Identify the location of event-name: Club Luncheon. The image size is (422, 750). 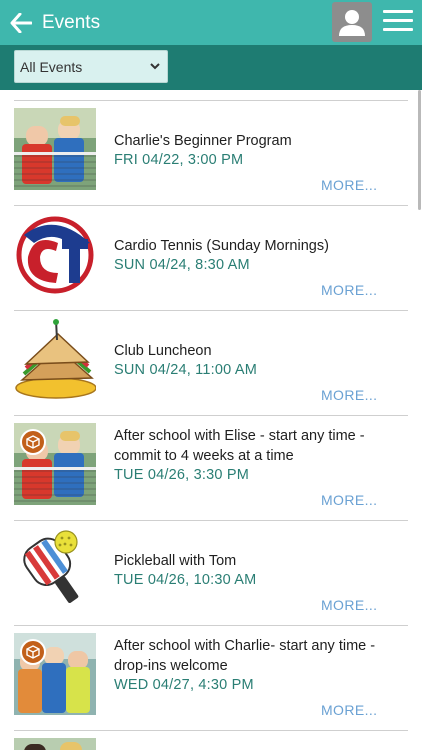
(163, 351).